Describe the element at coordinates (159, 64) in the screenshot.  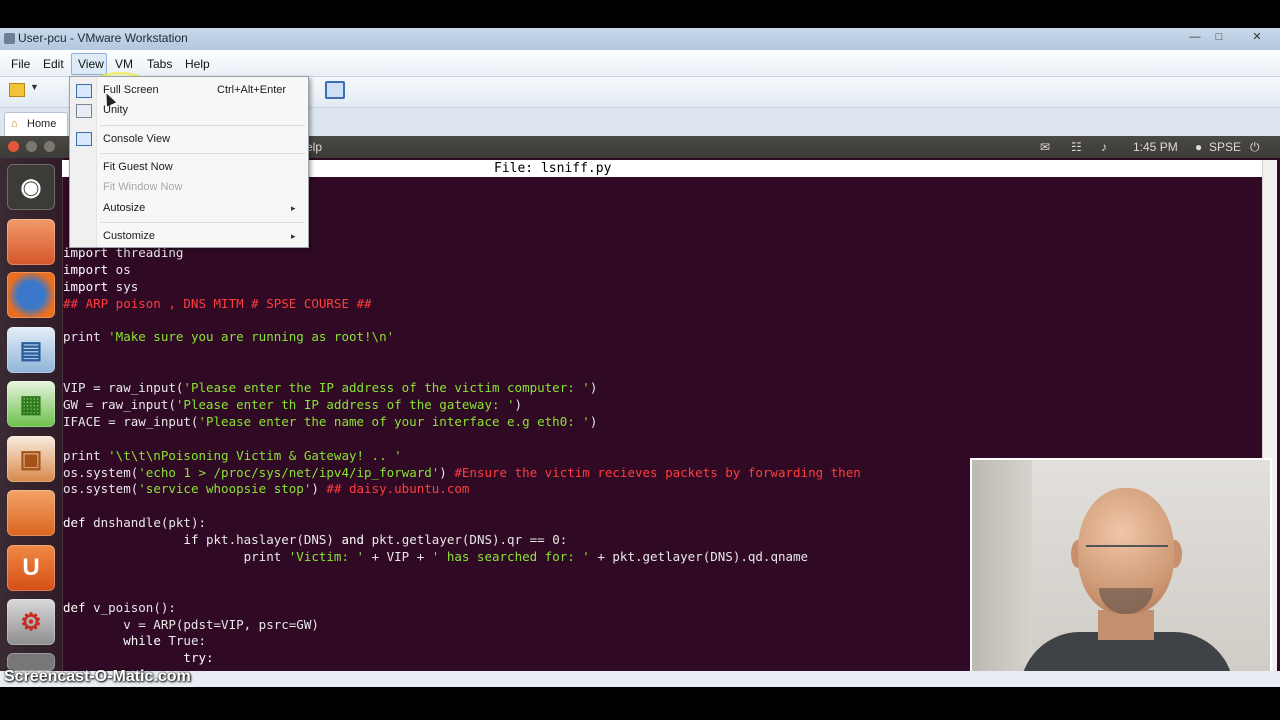
I see `menu-tabs: Tabs` at that location.